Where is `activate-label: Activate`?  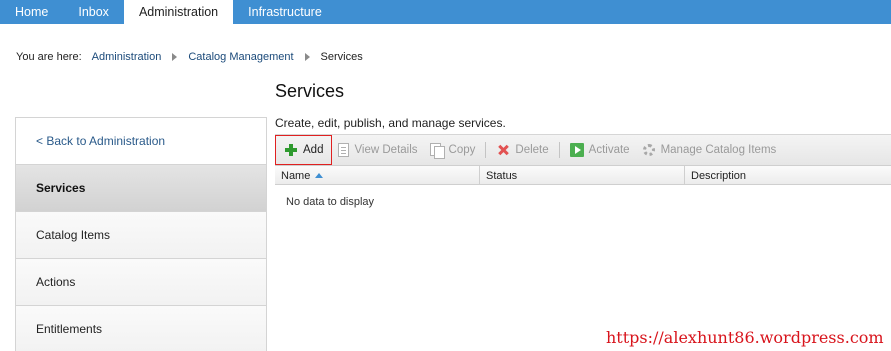
activate-label: Activate is located at coordinates (609, 150).